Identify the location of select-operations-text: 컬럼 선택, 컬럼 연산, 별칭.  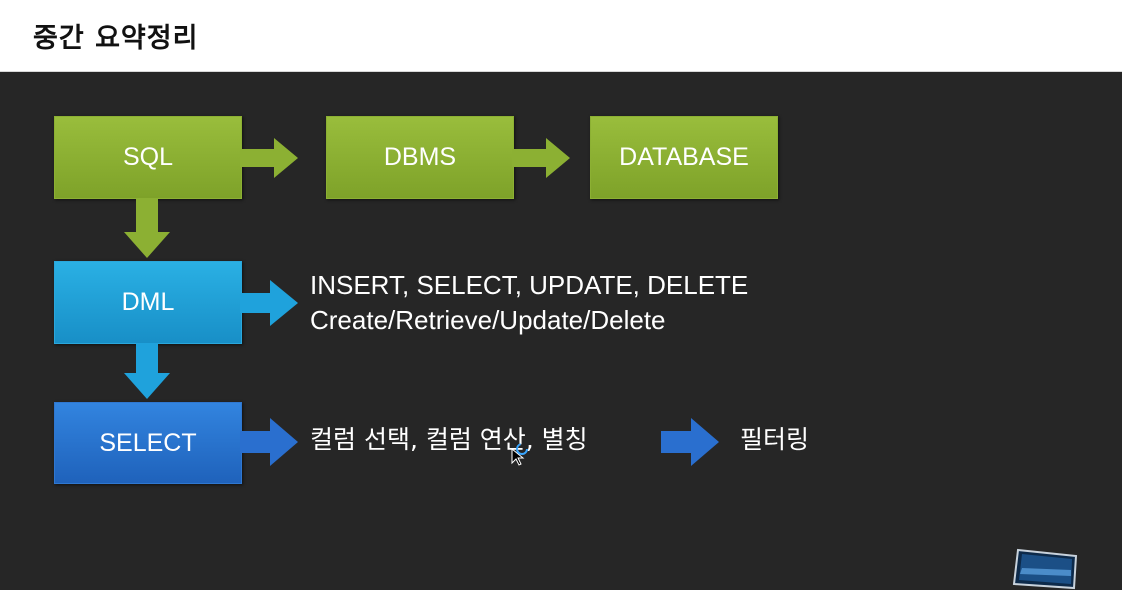
(449, 439).